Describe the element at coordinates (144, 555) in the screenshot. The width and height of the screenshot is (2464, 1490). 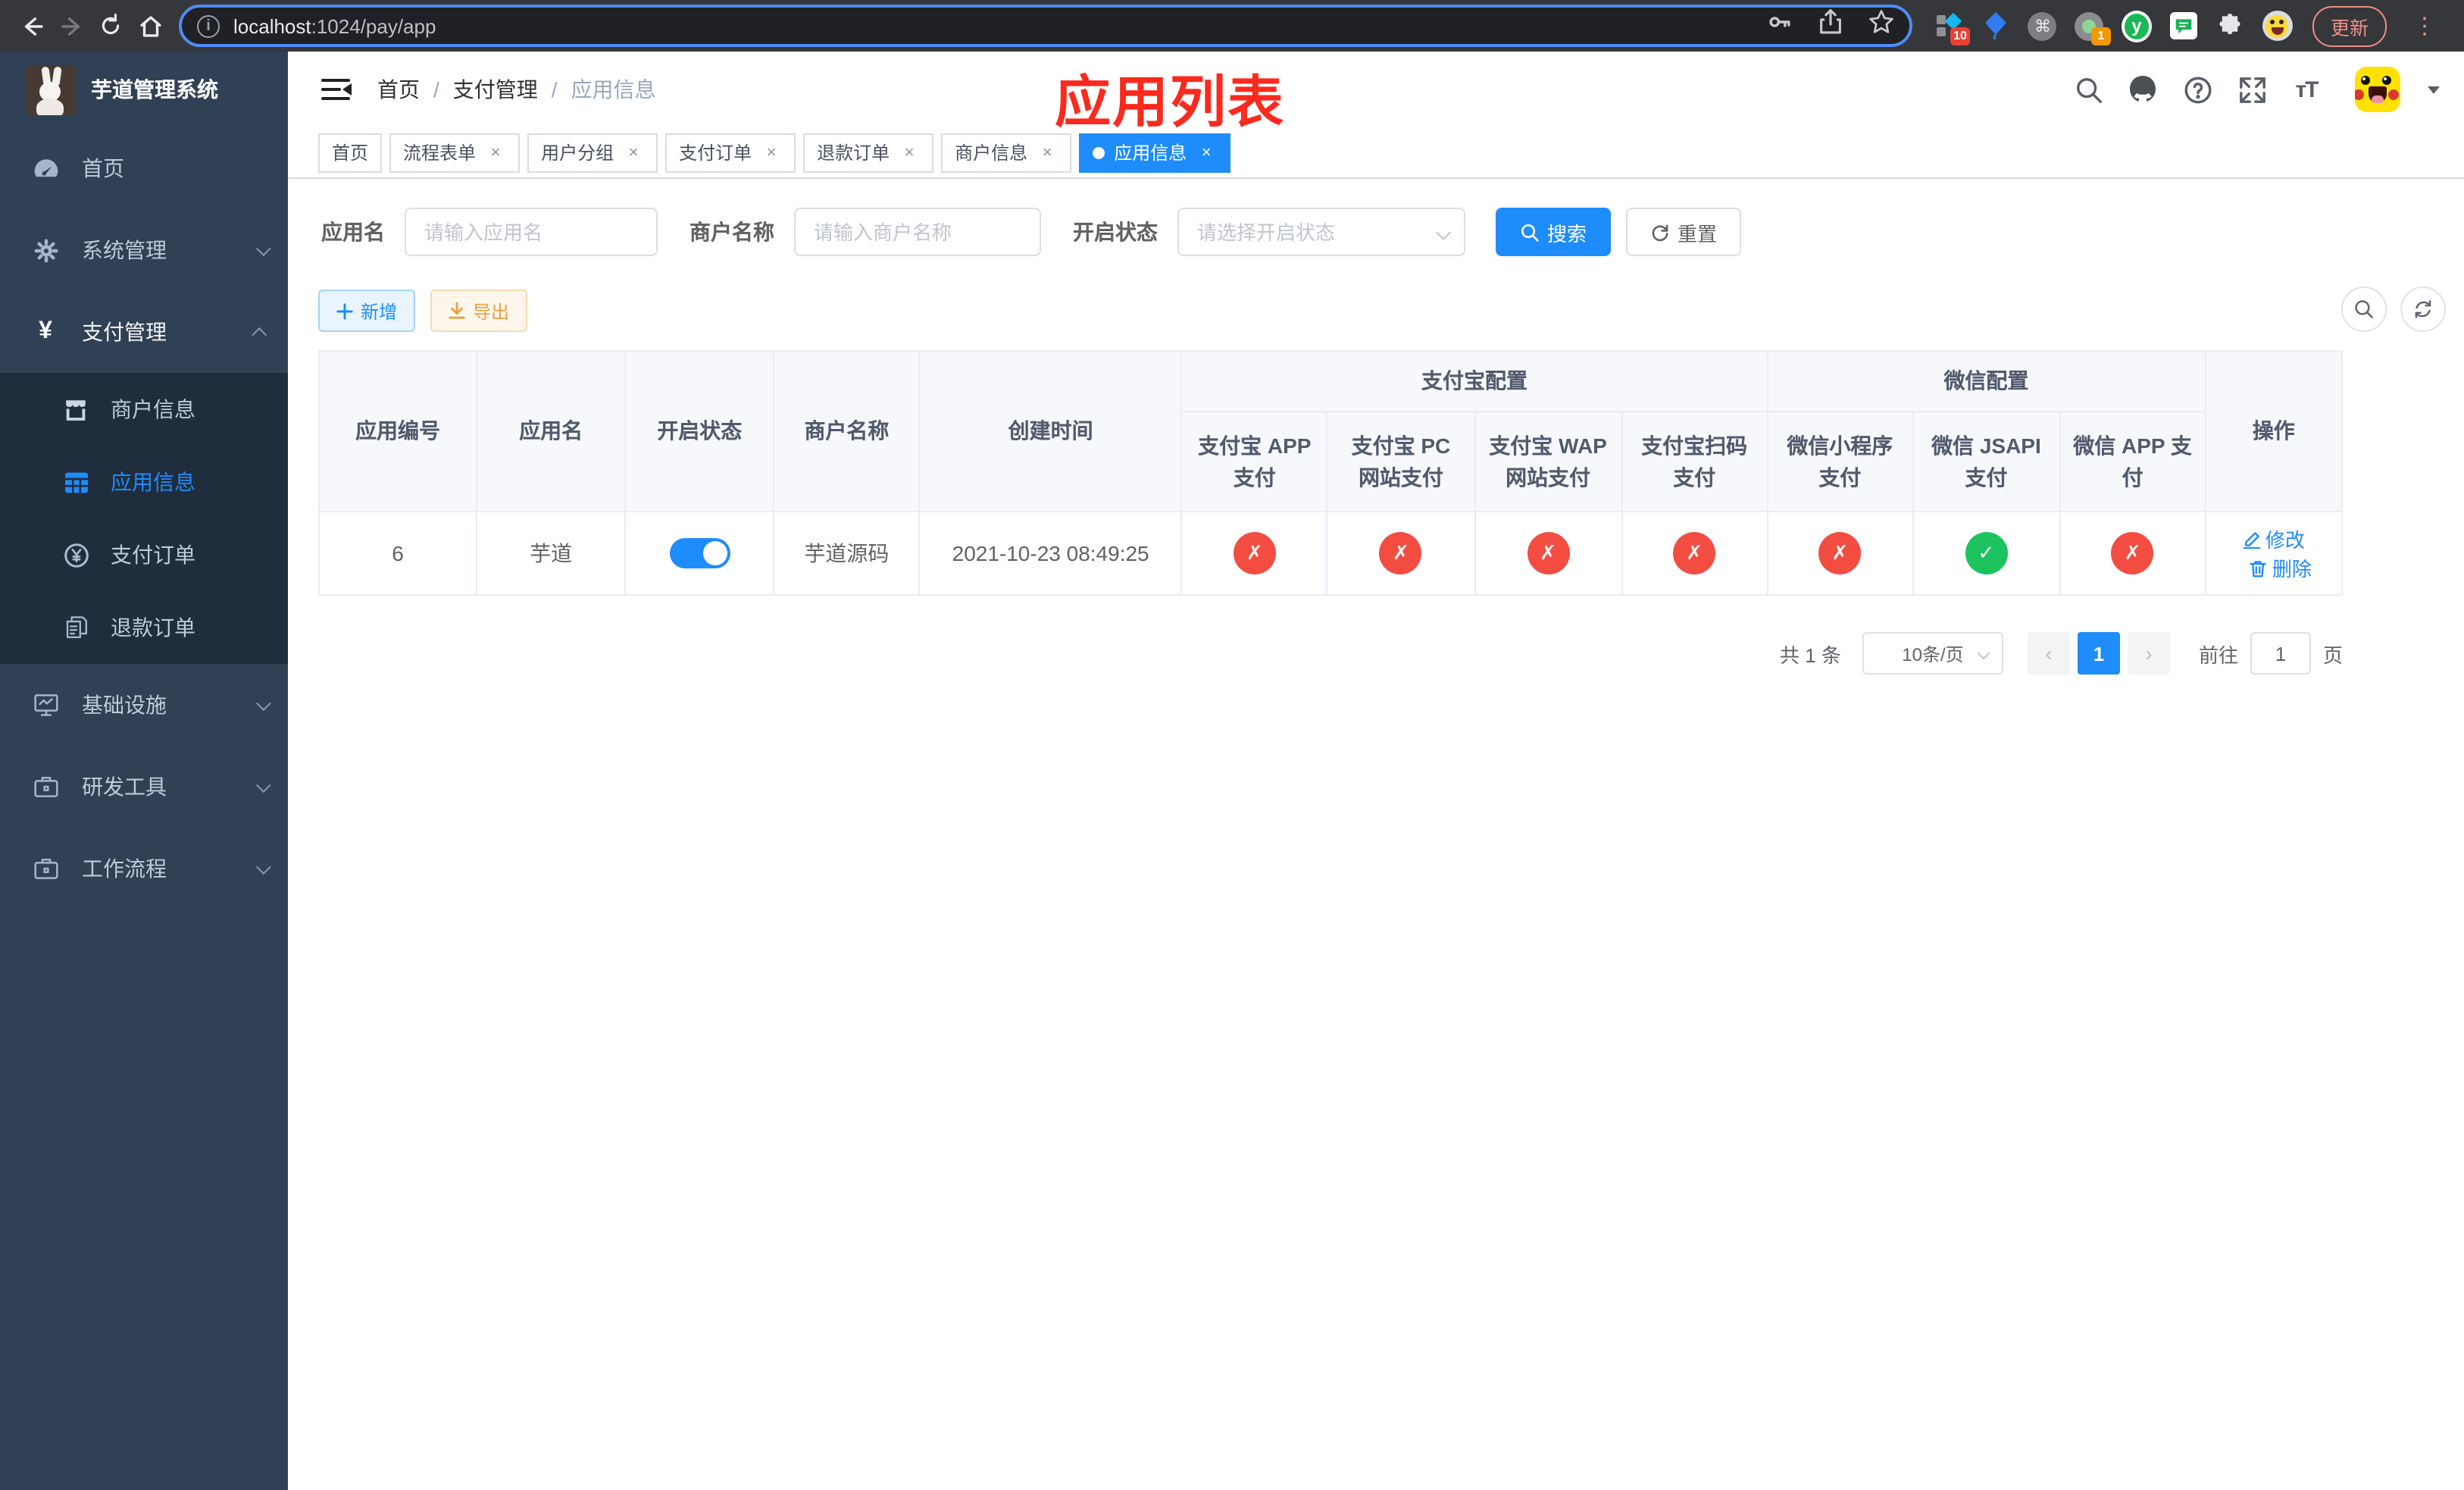
I see `sidebar-item-pay-order: 支付订单` at that location.